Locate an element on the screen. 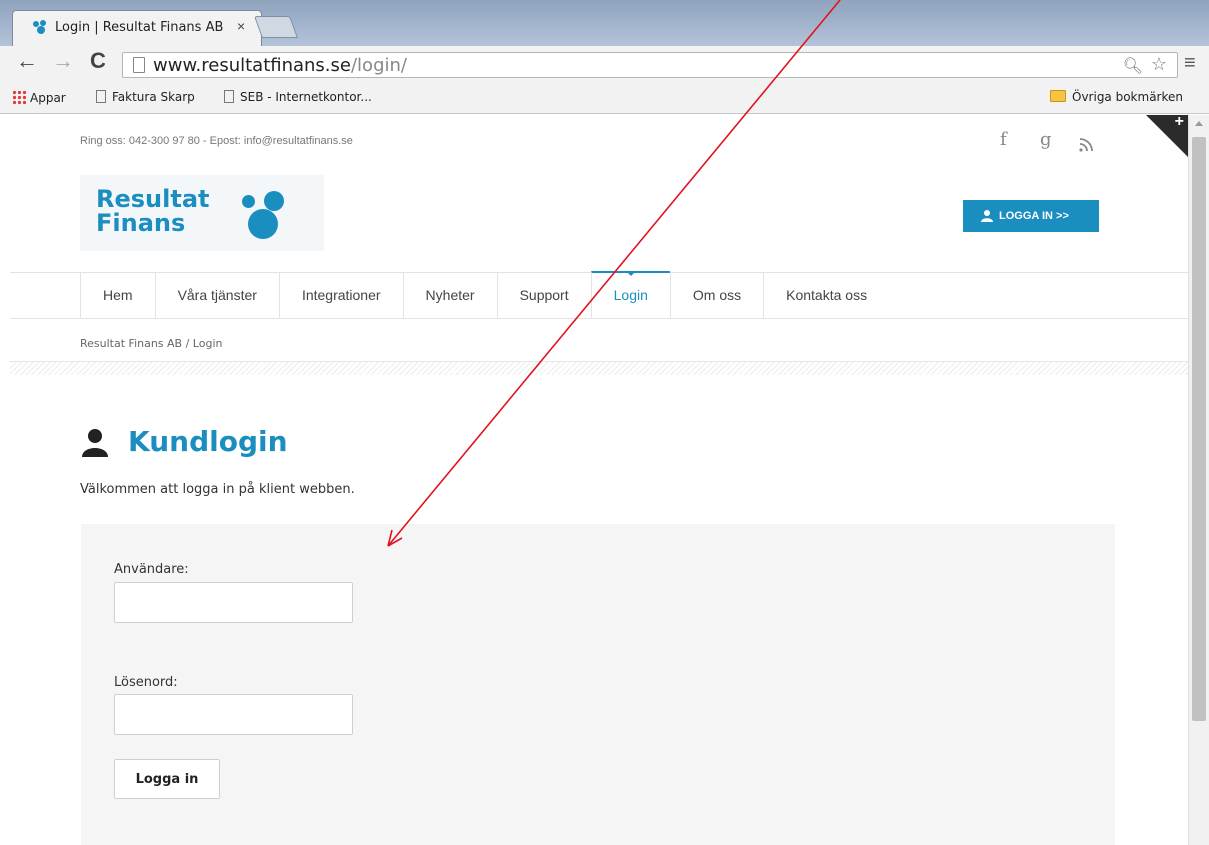 This screenshot has width=1209, height=845. breadcrumb: Resultat Finans AB / Login is located at coordinates (151, 343).